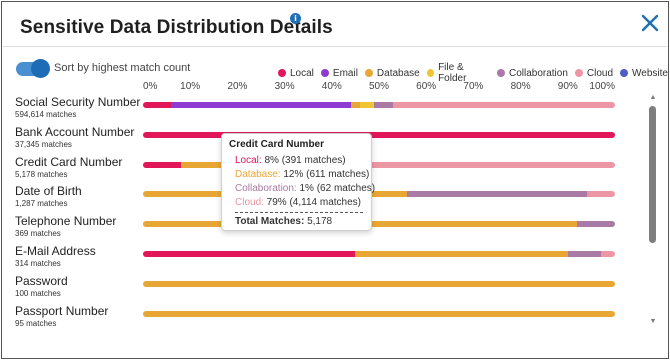 The height and width of the screenshot is (360, 670). I want to click on legend-item-email: Email, so click(339, 73).